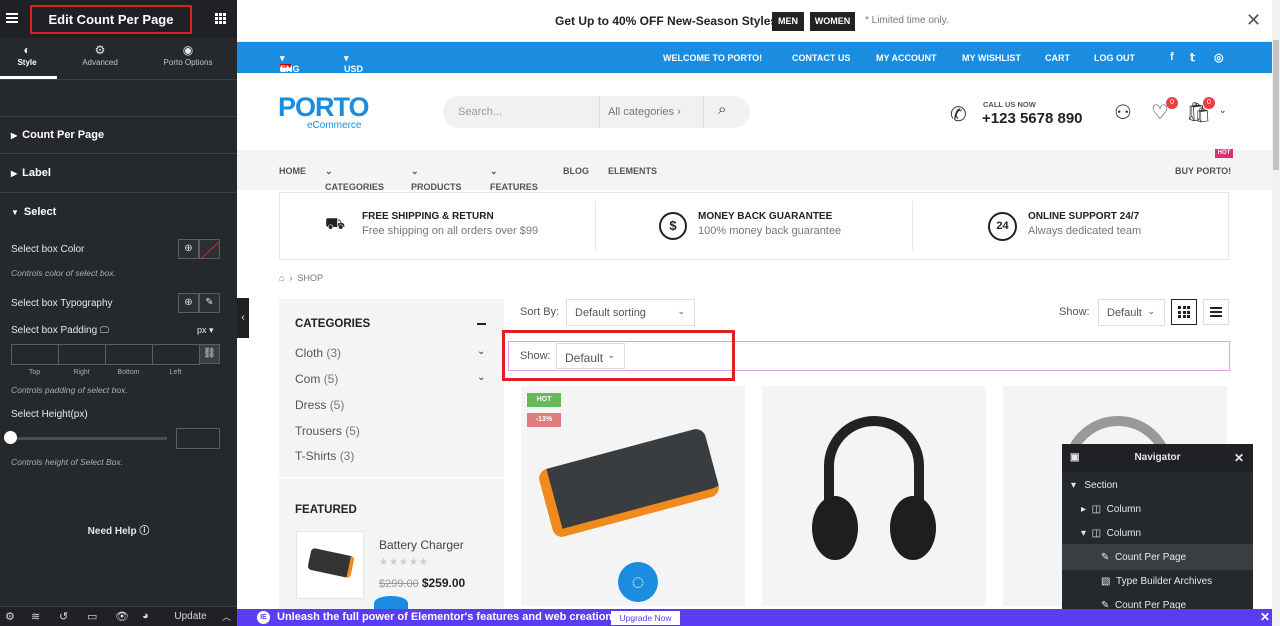  I want to click on featured-product-name: Battery Charger, so click(421, 545).